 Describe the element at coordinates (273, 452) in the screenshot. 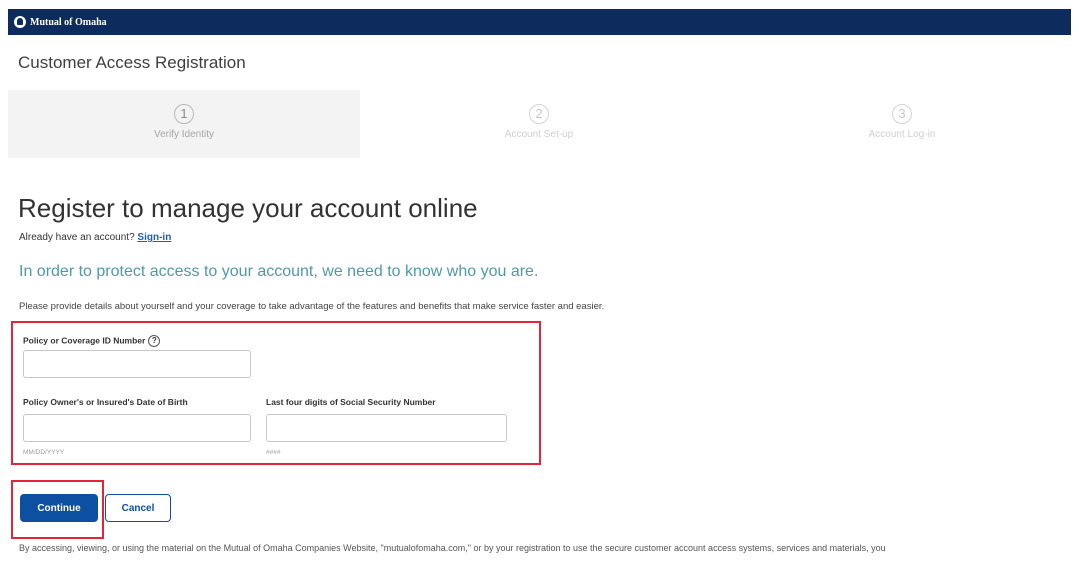

I see `ssn-format-hint: ####` at that location.